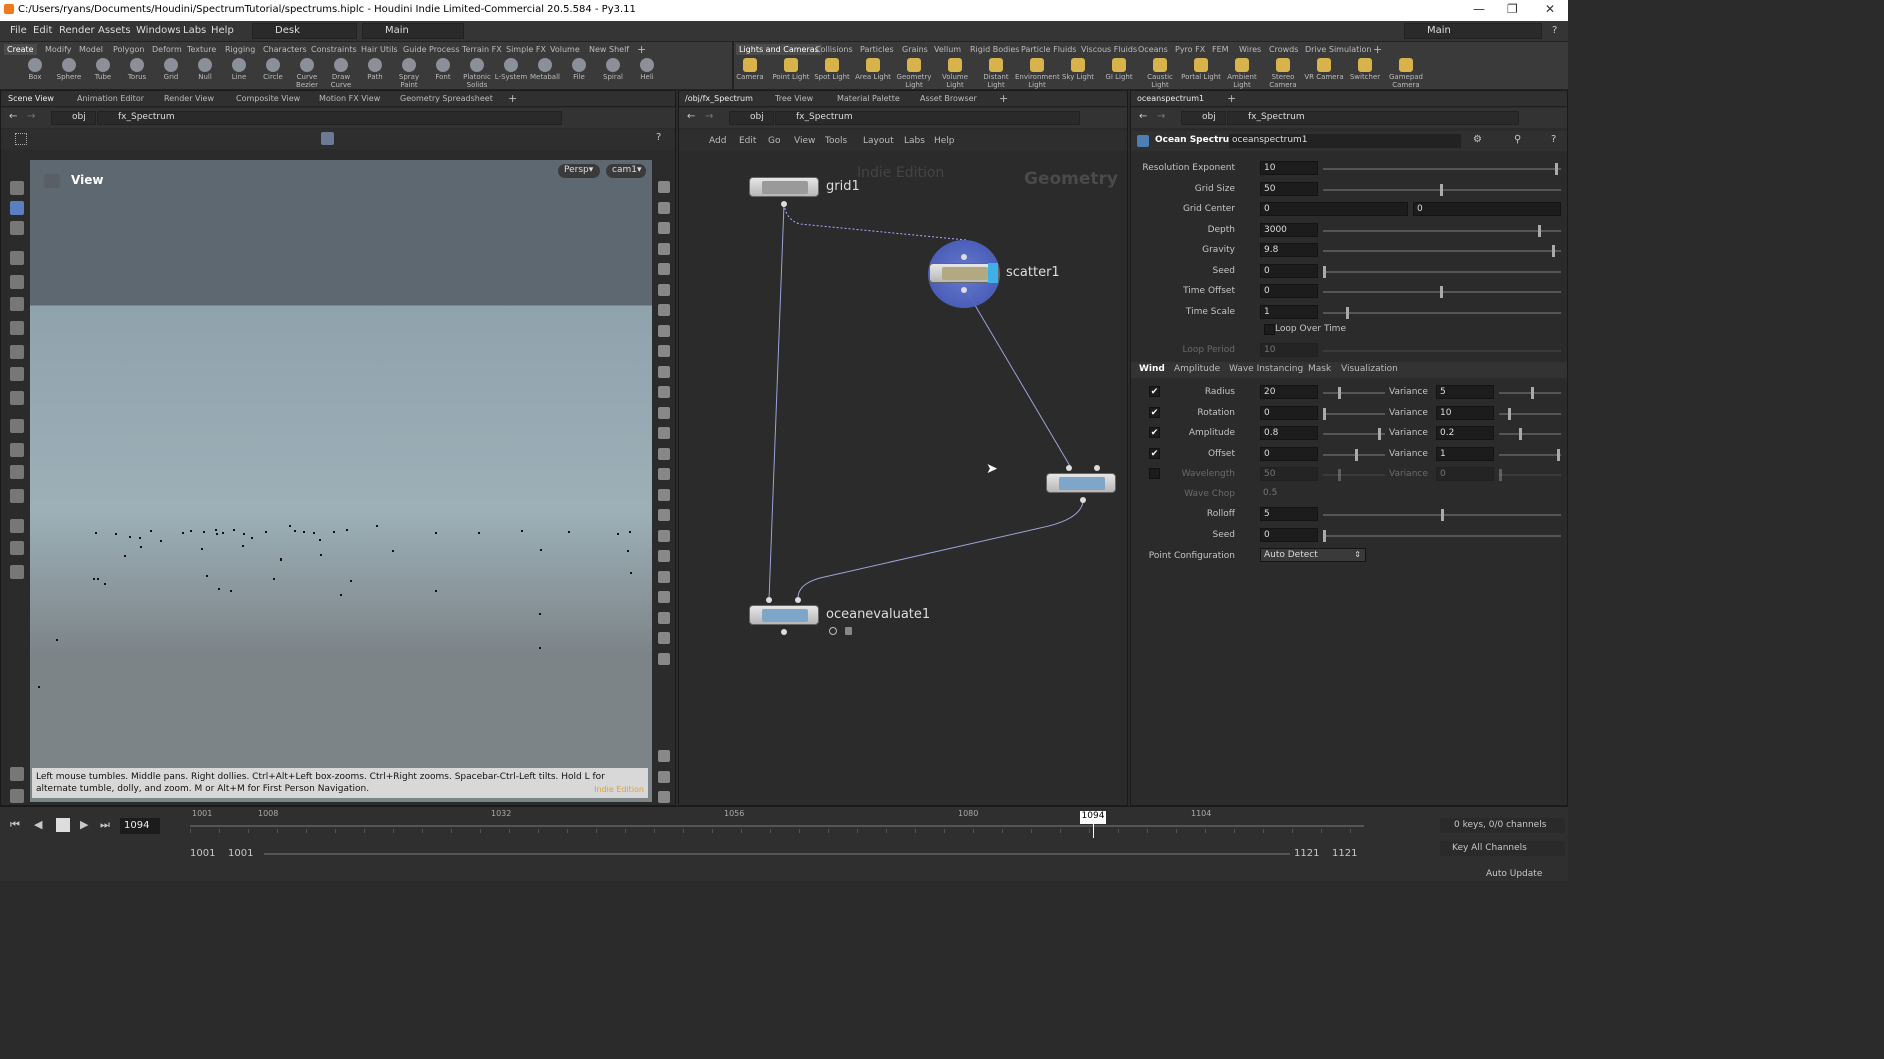  I want to click on wind-field-wave-chop: 0.5, so click(1289, 494).